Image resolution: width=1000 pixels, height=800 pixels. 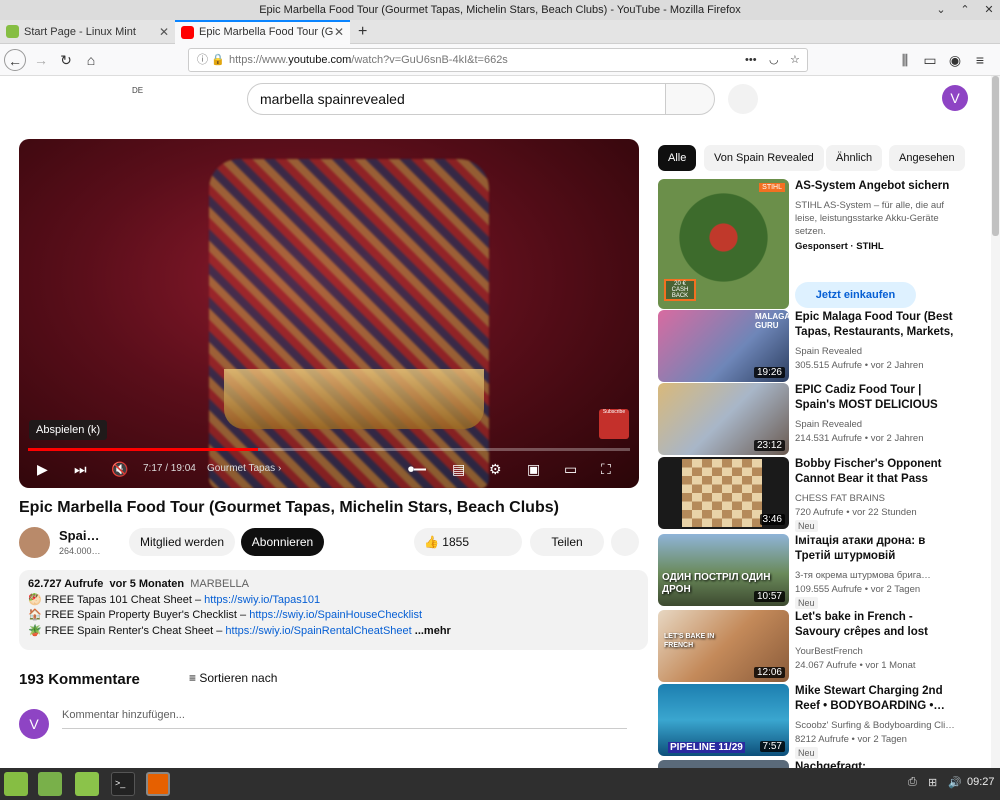 I want to click on play-icon: ▶, so click(x=42, y=469).